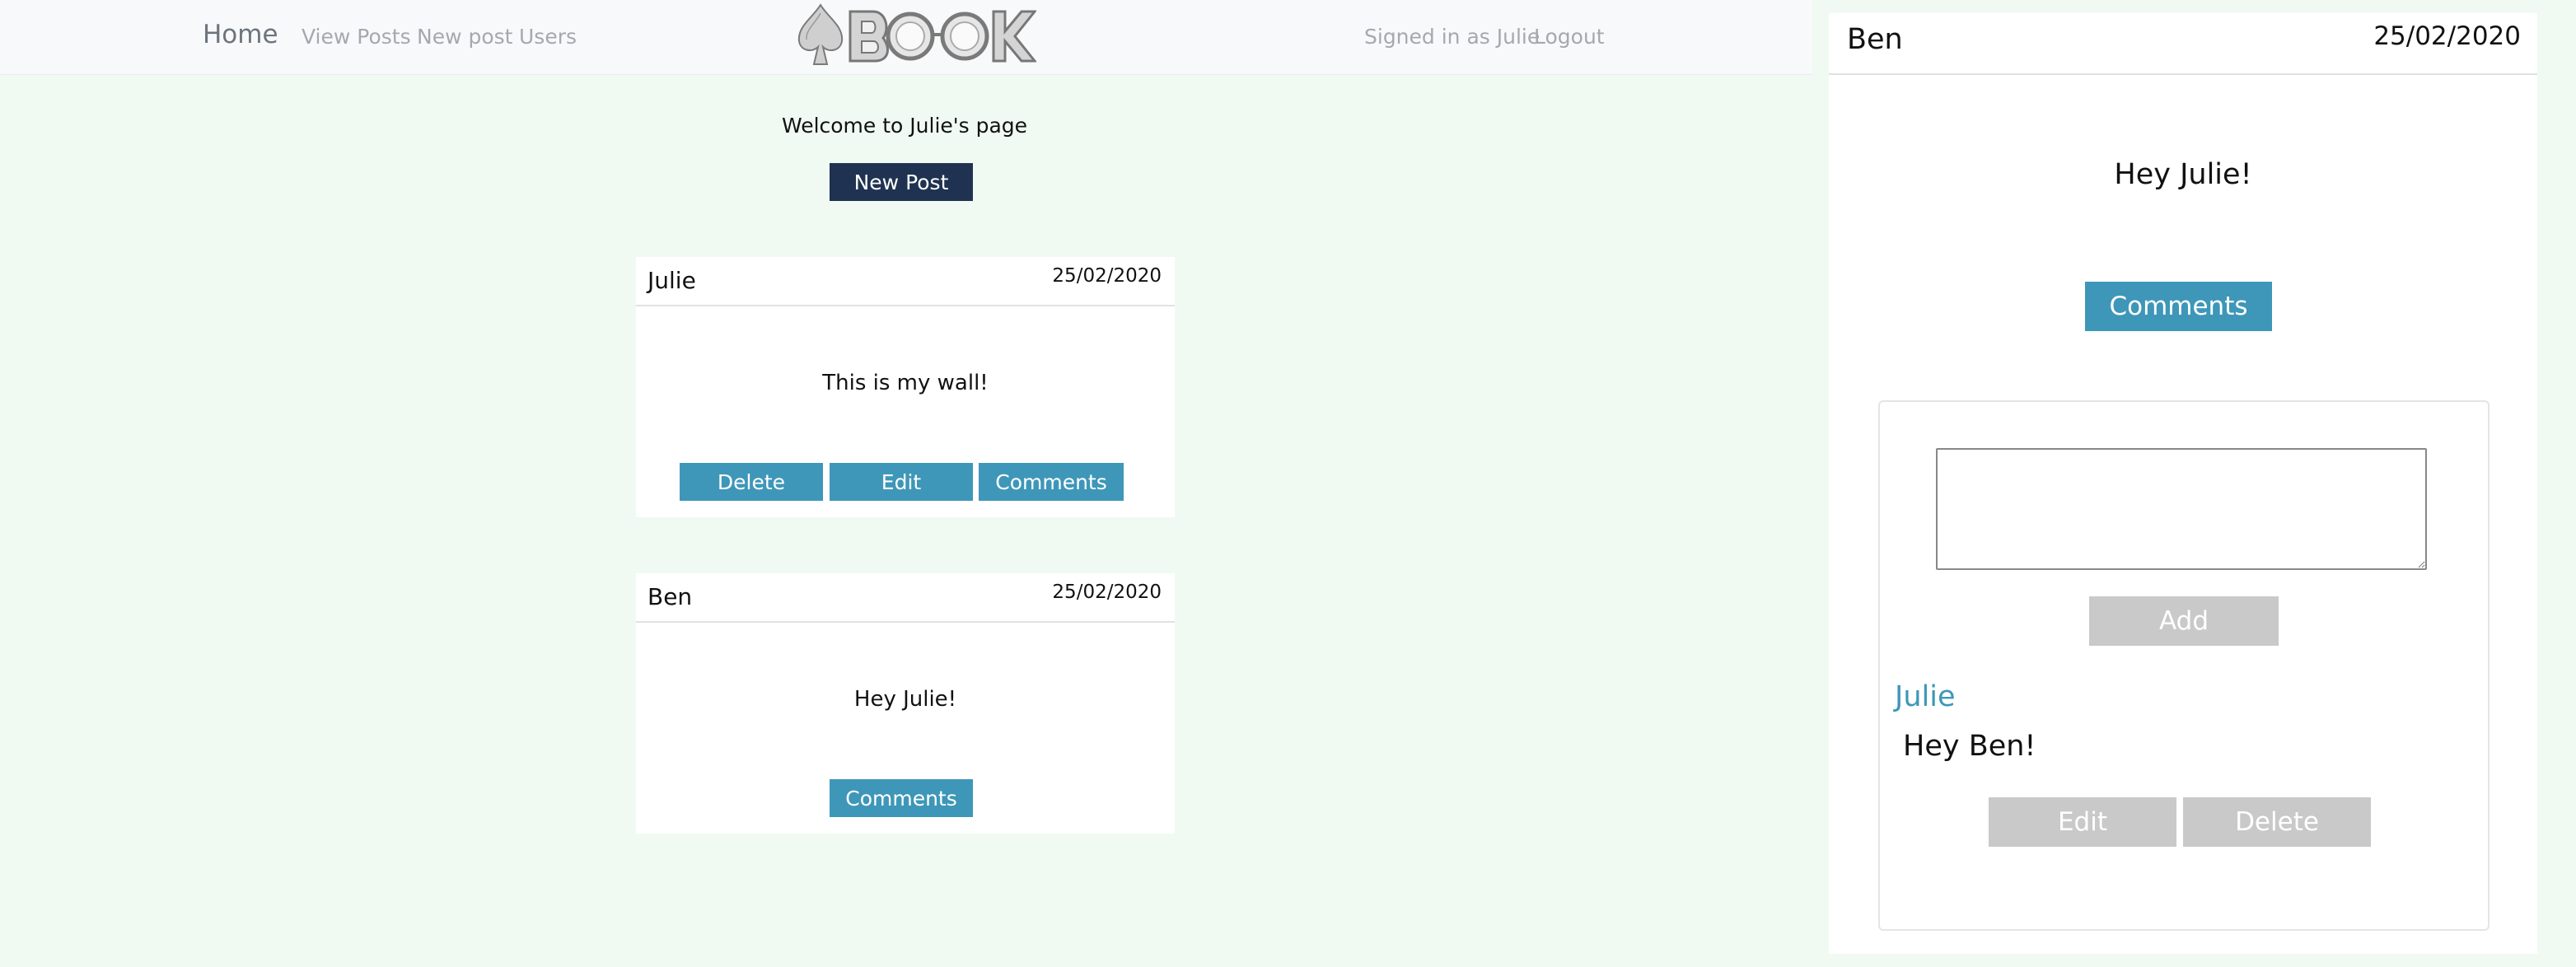  Describe the element at coordinates (2181, 509) in the screenshot. I see `comment-input` at that location.